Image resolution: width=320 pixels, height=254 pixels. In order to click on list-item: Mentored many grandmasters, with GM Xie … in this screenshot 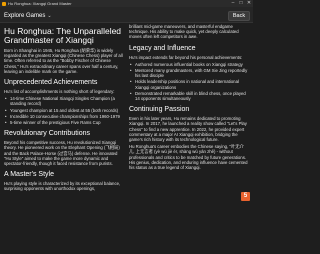, I will do `click(189, 73)`.